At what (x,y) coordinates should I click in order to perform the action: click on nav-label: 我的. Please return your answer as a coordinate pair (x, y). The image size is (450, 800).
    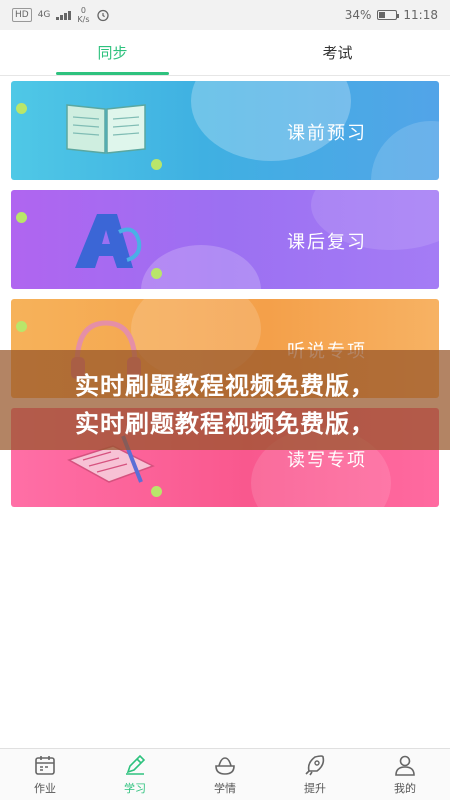
    Looking at the image, I should click on (405, 788).